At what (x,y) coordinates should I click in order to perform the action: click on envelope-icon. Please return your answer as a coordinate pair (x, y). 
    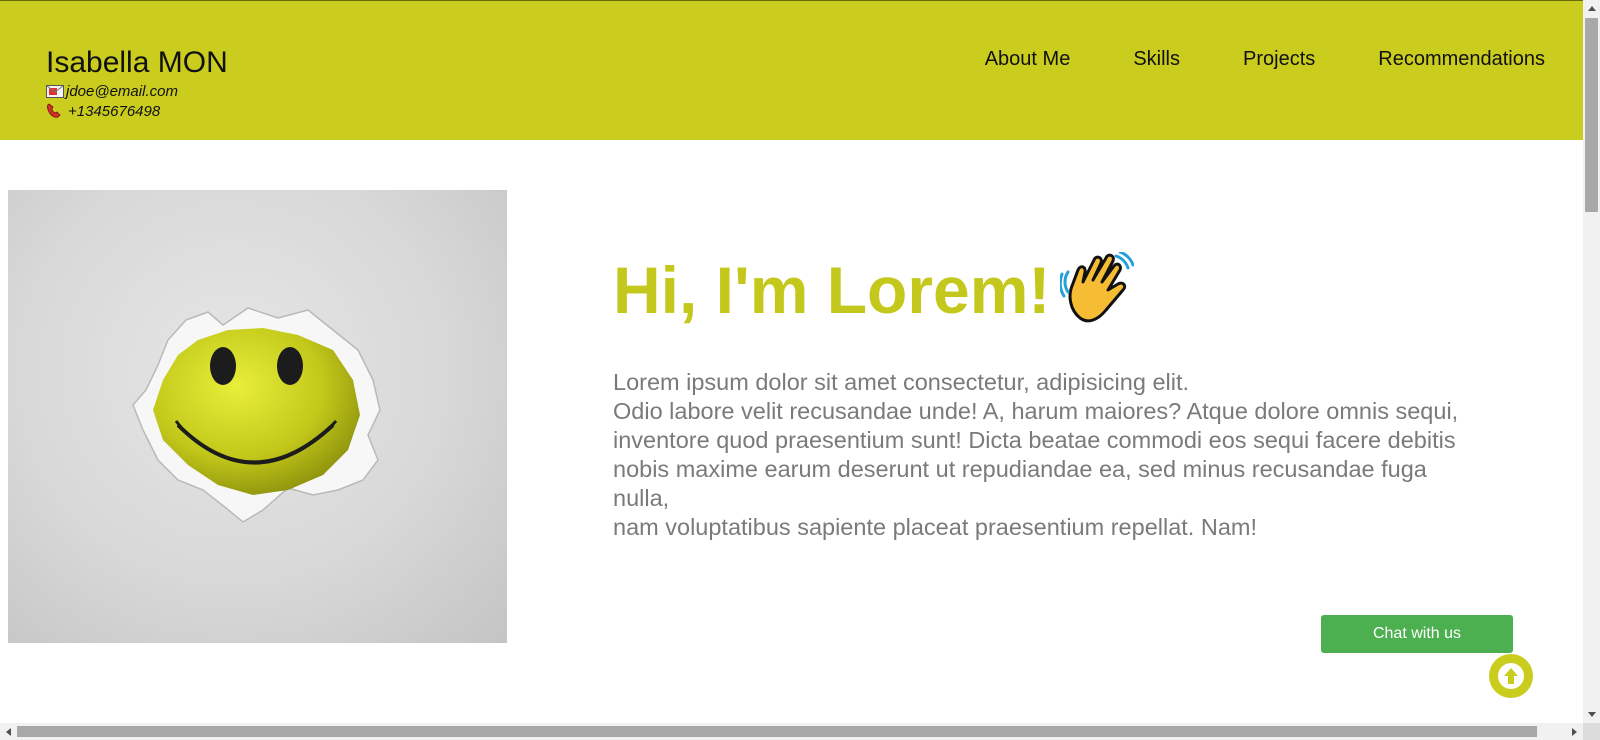
    Looking at the image, I should click on (56, 91).